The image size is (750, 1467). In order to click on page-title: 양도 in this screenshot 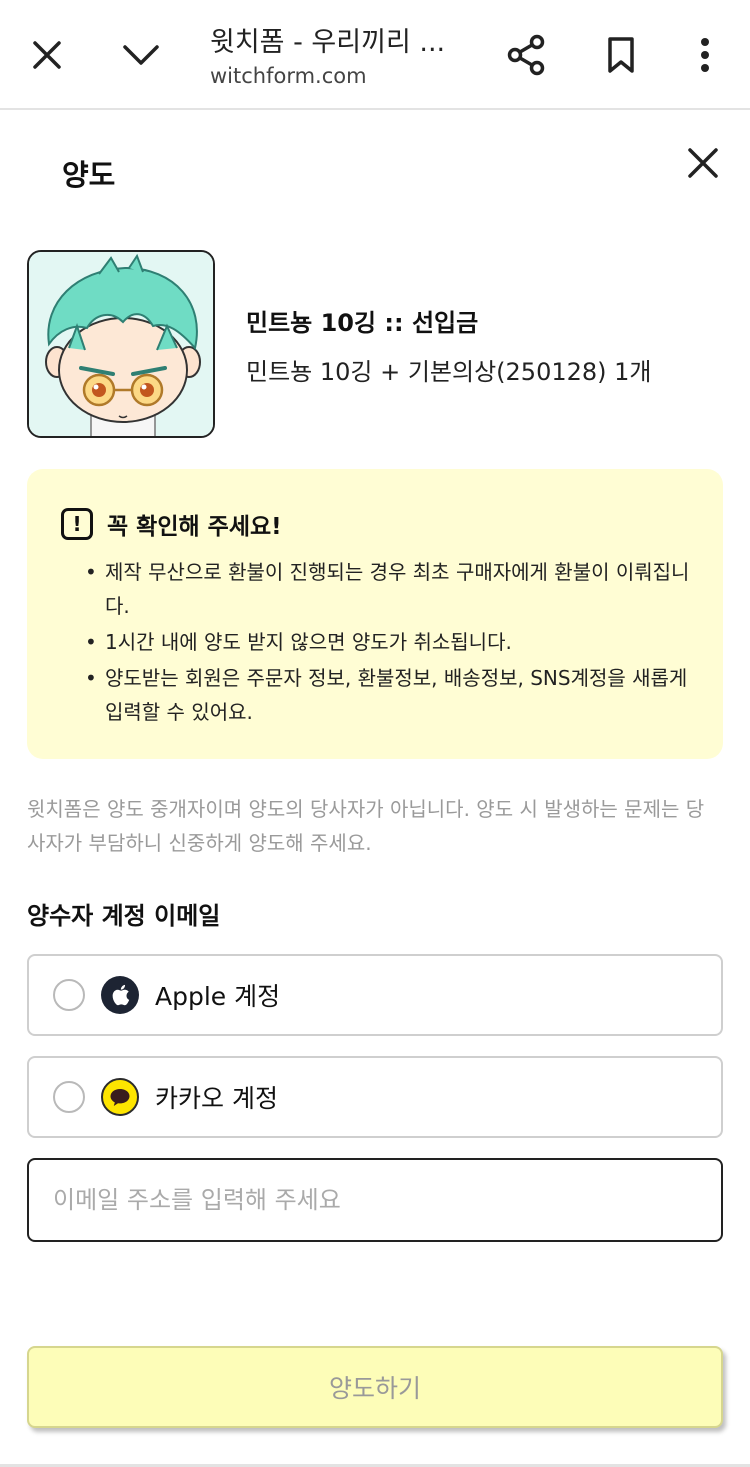, I will do `click(89, 175)`.